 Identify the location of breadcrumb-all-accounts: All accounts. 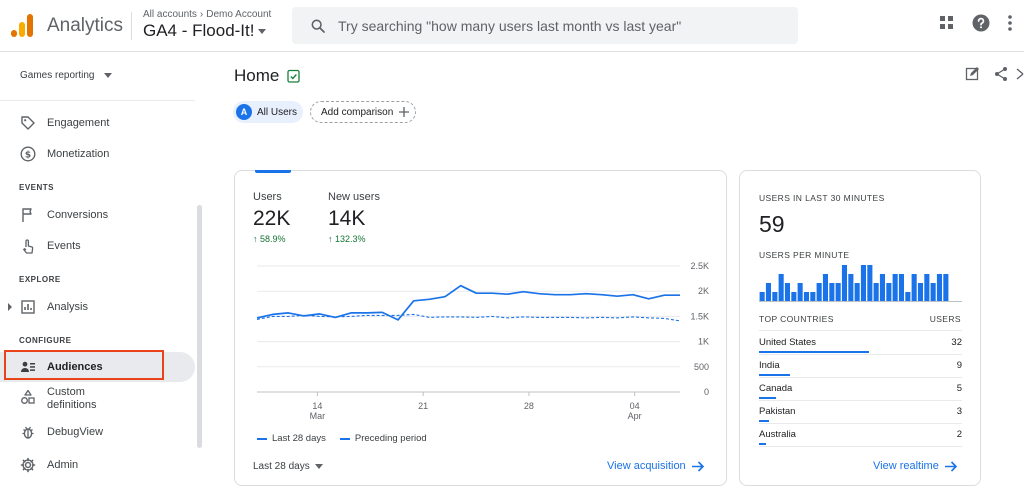
(170, 14).